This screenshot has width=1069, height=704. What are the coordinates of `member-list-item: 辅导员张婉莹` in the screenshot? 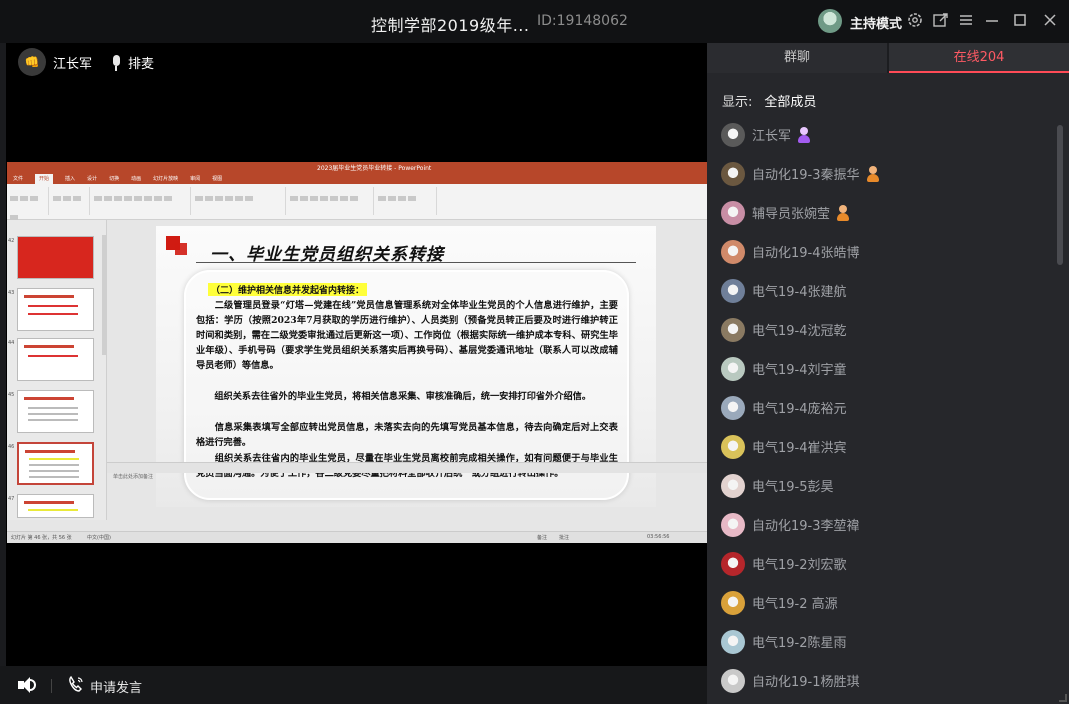 It's located at (886, 212).